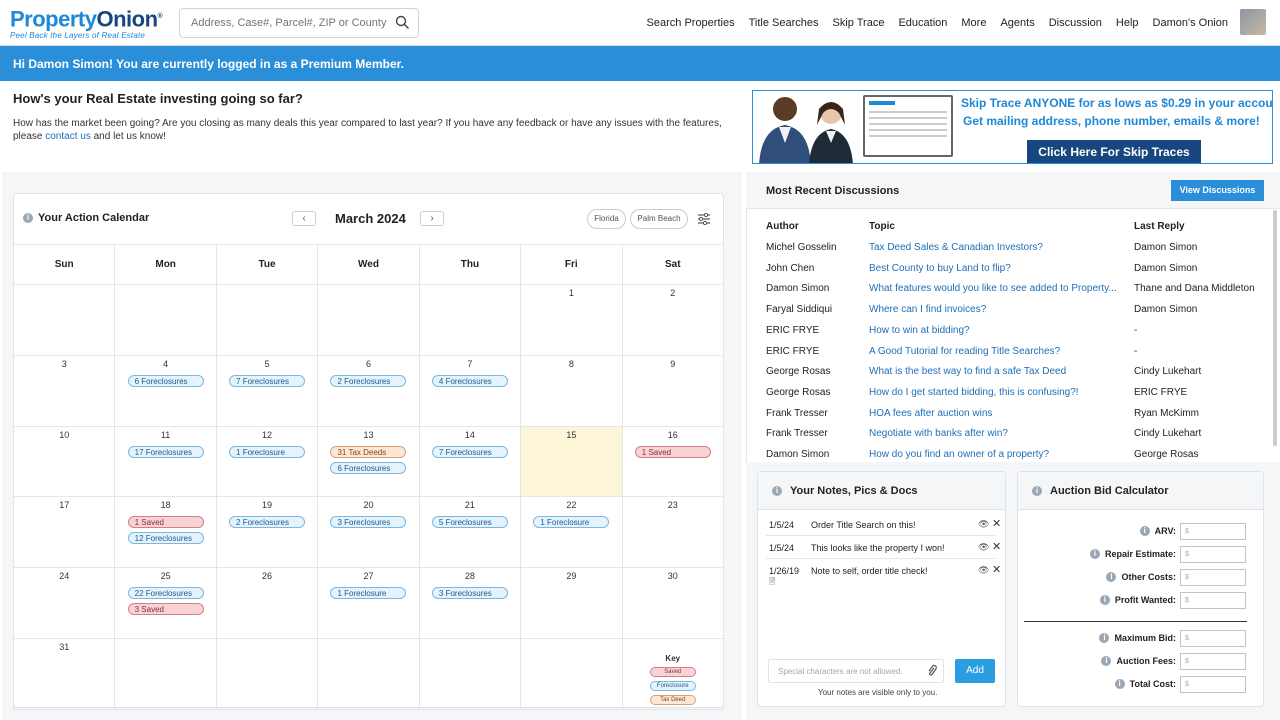 The image size is (1280, 720). I want to click on foreclosure-tag: 17 Foreclosures, so click(165, 451).